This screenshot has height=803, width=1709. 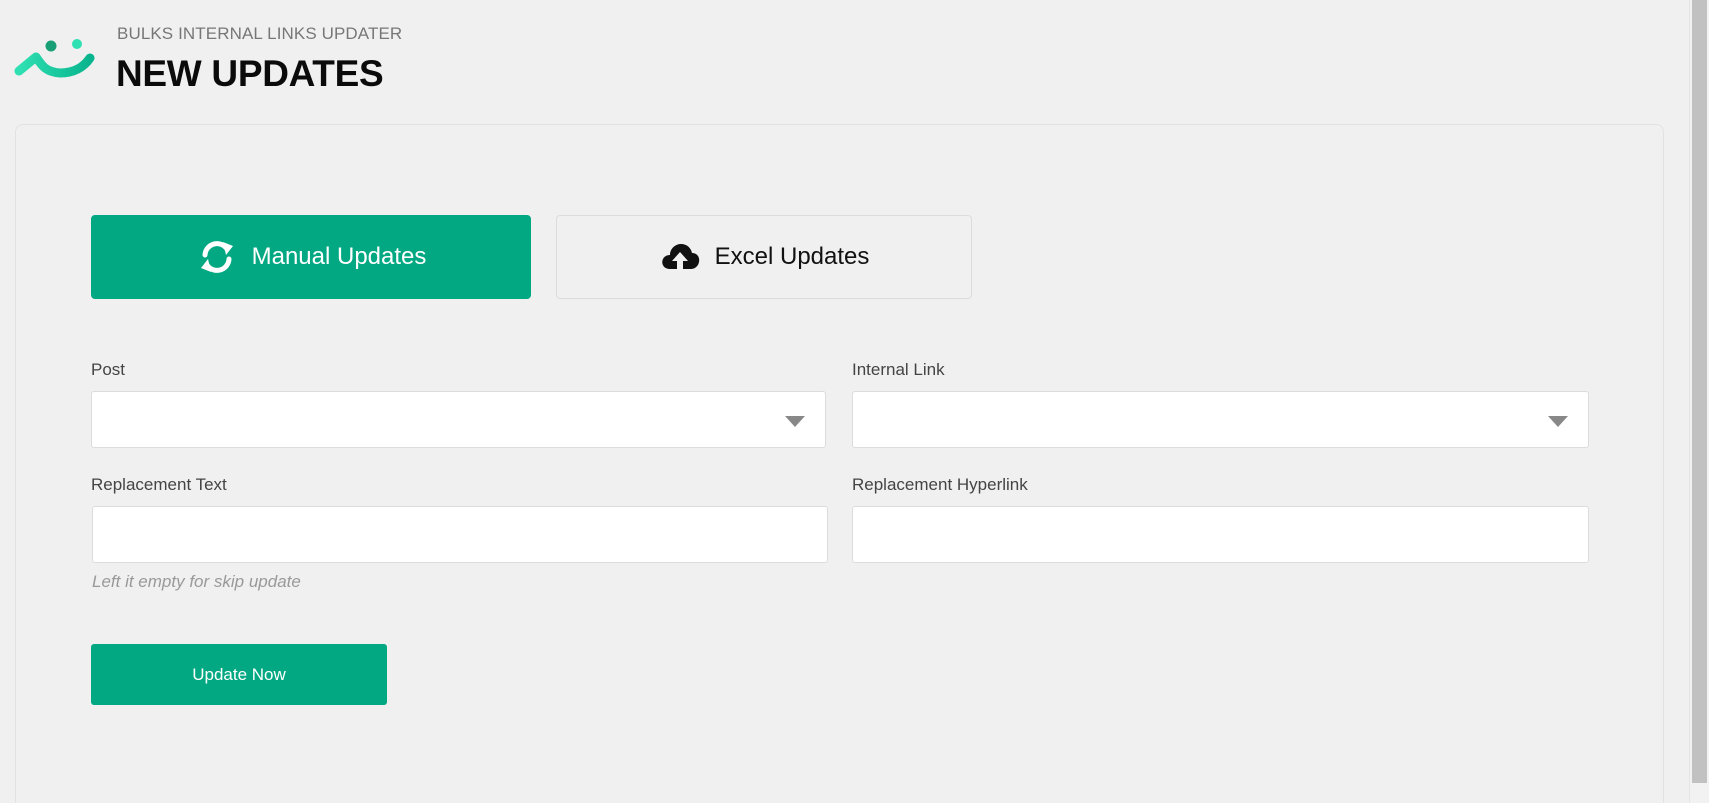 What do you see at coordinates (1699, 391) in the screenshot?
I see `scrollbar-thumb` at bounding box center [1699, 391].